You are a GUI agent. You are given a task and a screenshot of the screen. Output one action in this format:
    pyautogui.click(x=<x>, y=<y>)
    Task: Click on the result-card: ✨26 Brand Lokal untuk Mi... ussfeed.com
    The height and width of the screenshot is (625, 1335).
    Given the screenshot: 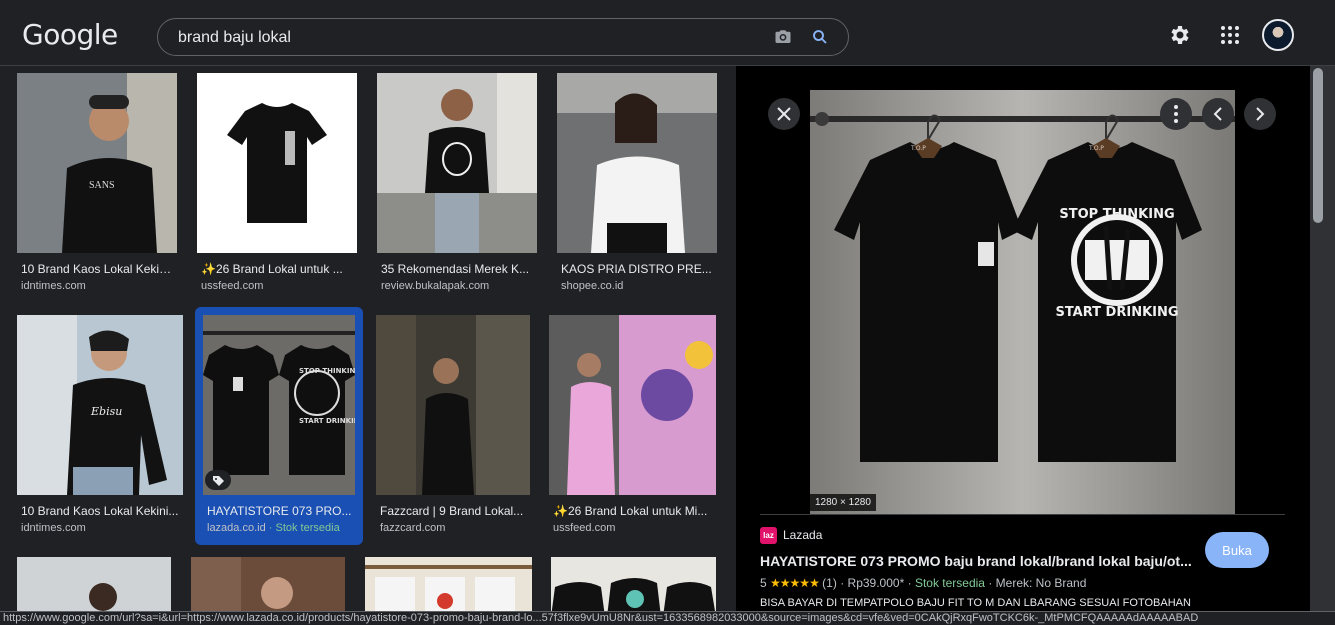 What is the action you would take?
    pyautogui.click(x=632, y=430)
    